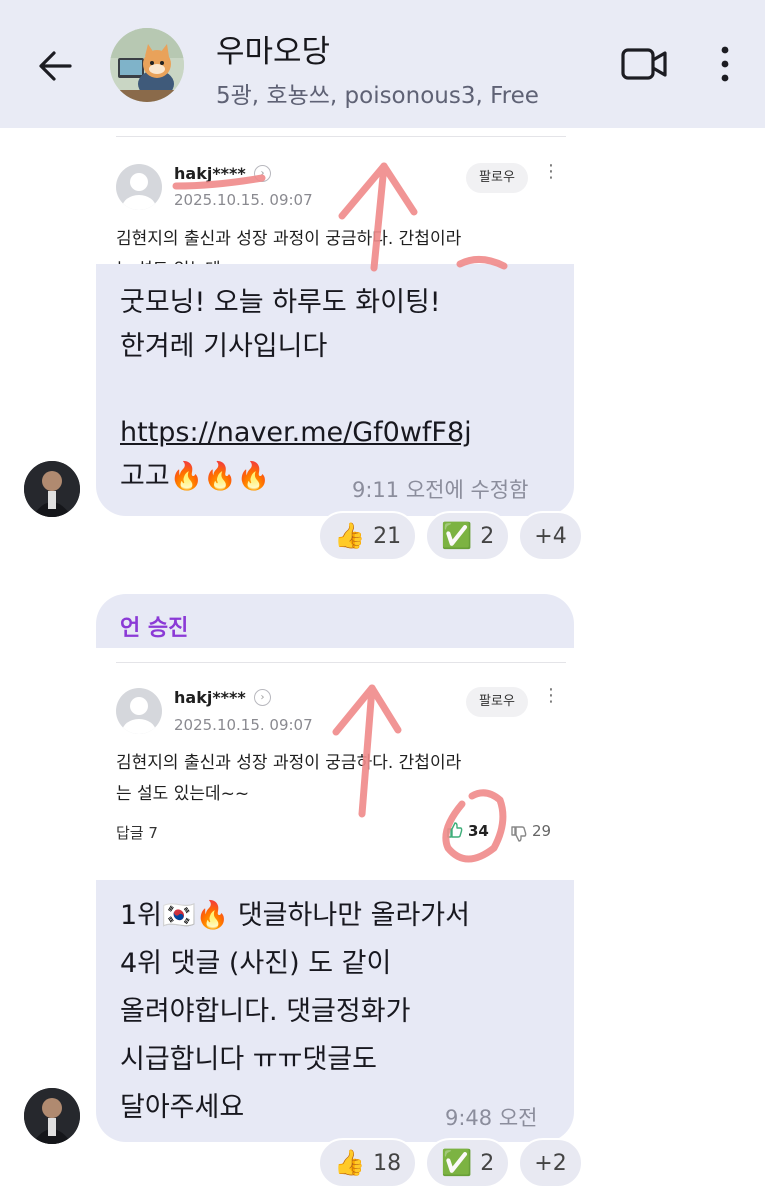 The image size is (765, 1200). What do you see at coordinates (296, 432) in the screenshot?
I see `message-link: https://naver.me/Gf0wfF8j` at bounding box center [296, 432].